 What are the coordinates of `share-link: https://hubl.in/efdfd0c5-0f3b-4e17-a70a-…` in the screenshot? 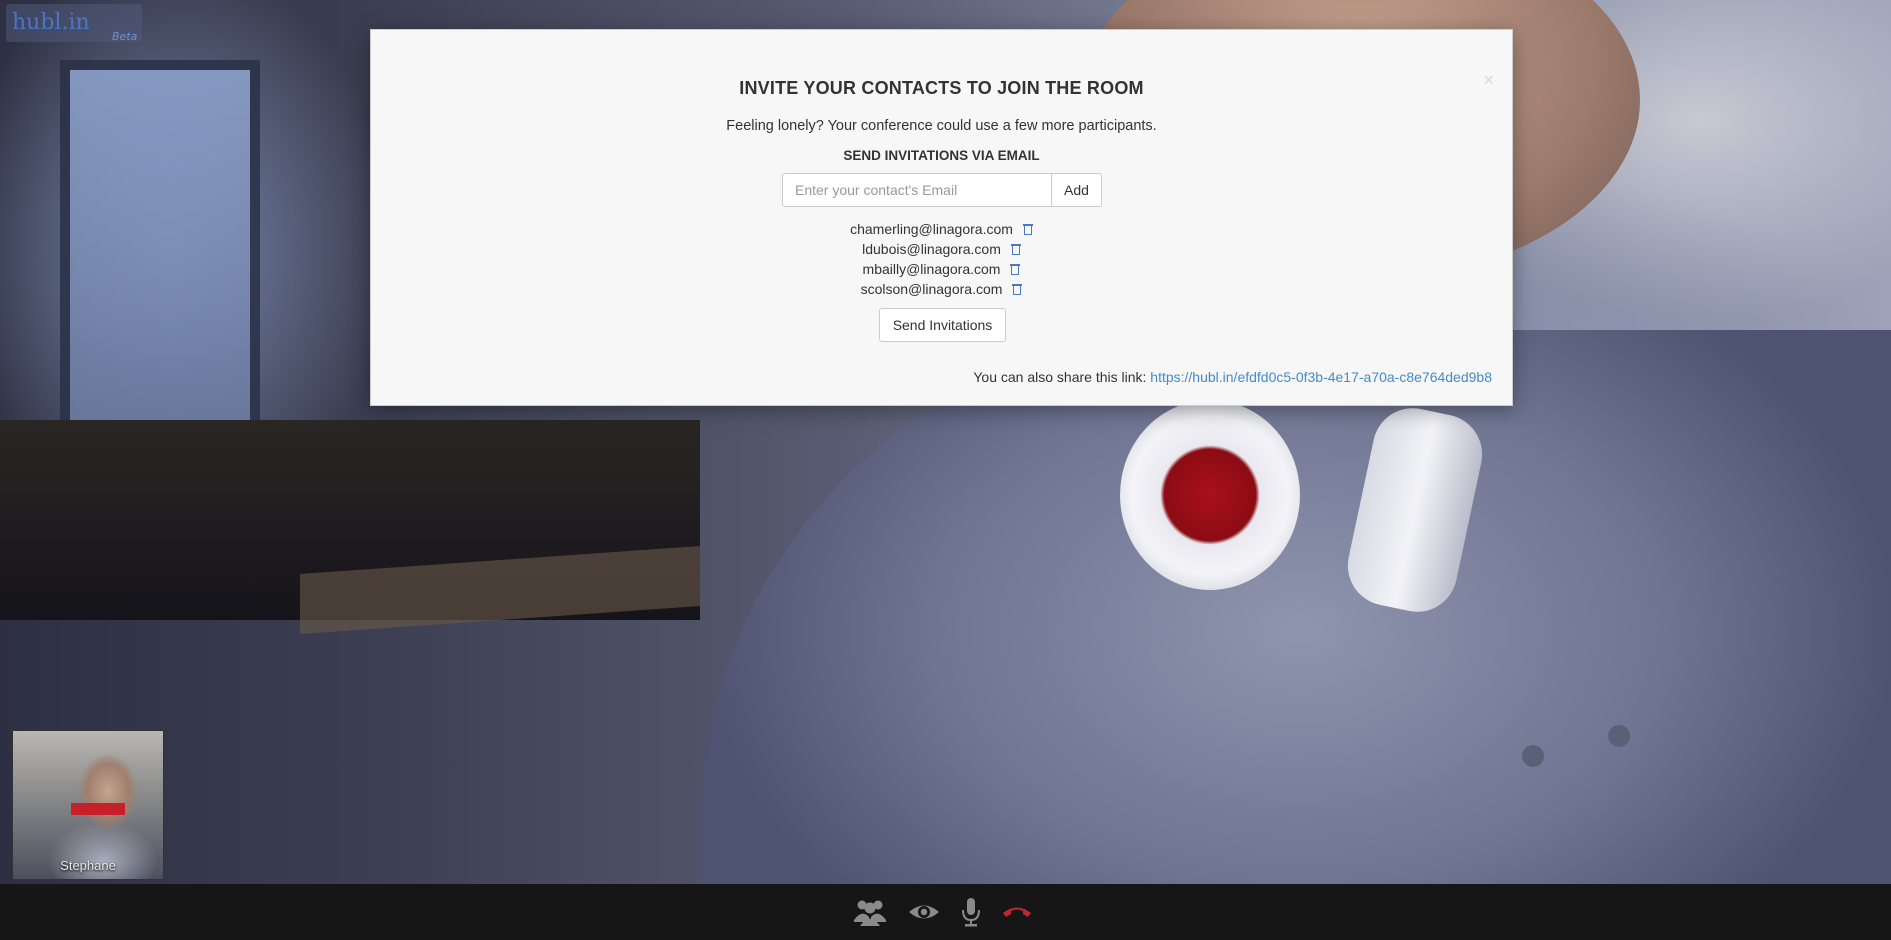 It's located at (1321, 377).